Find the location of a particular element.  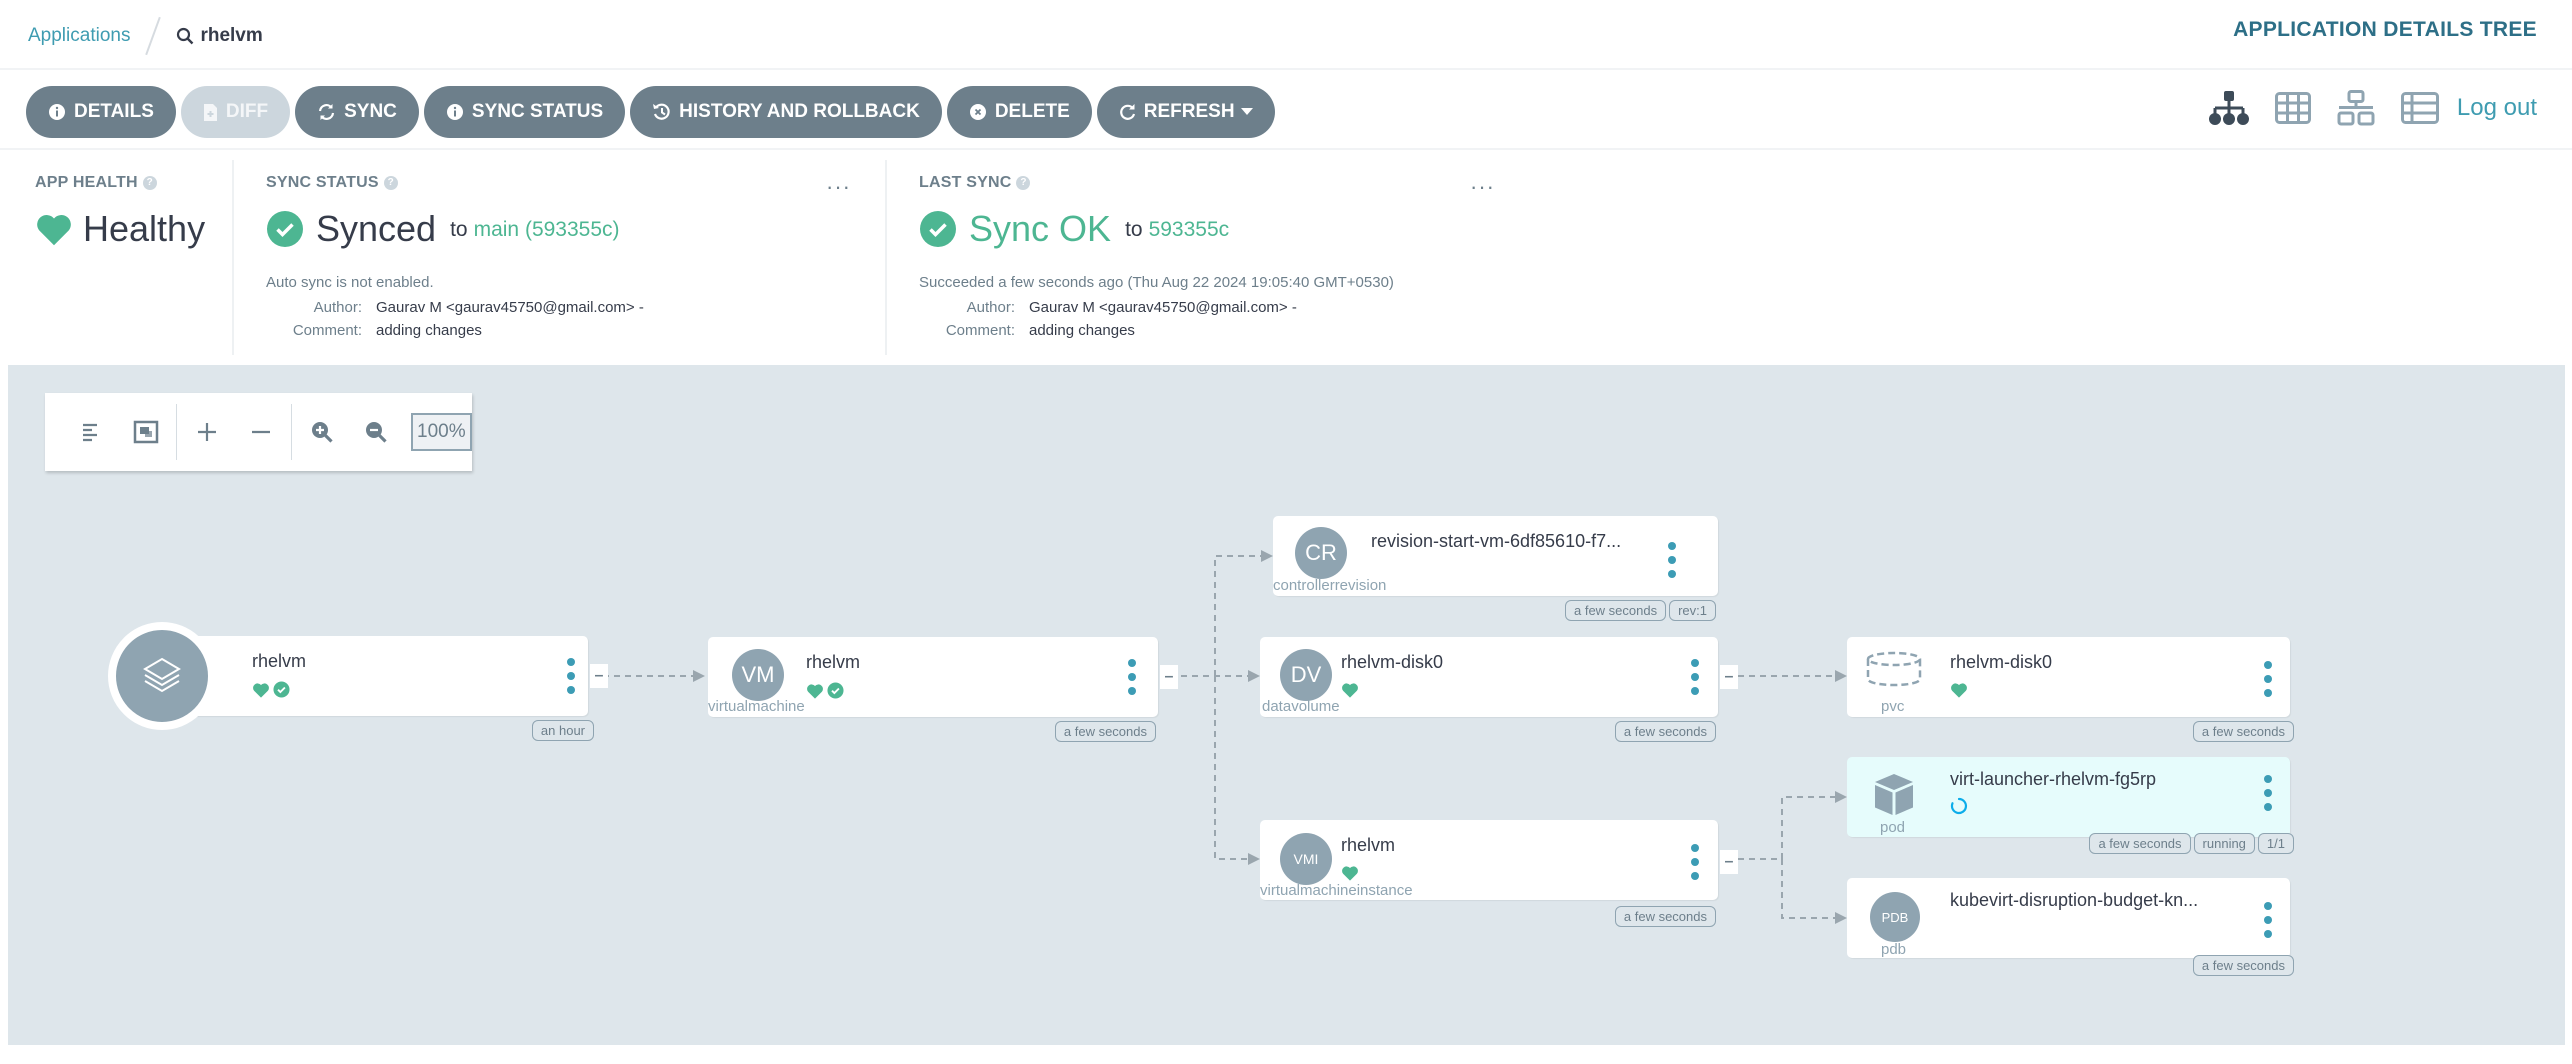

sync-icon is located at coordinates (326, 112).